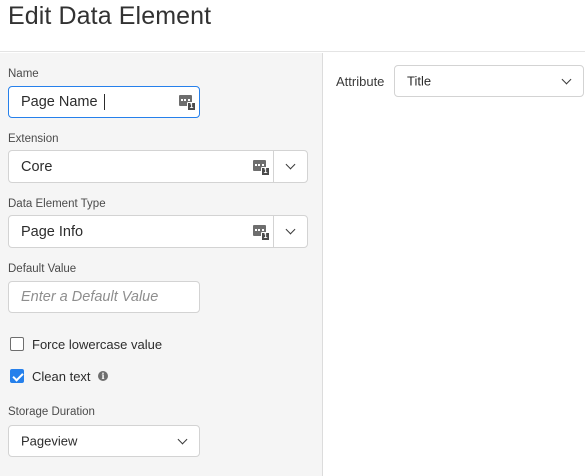 This screenshot has width=585, height=476. I want to click on extension-label: Extension, so click(33, 139).